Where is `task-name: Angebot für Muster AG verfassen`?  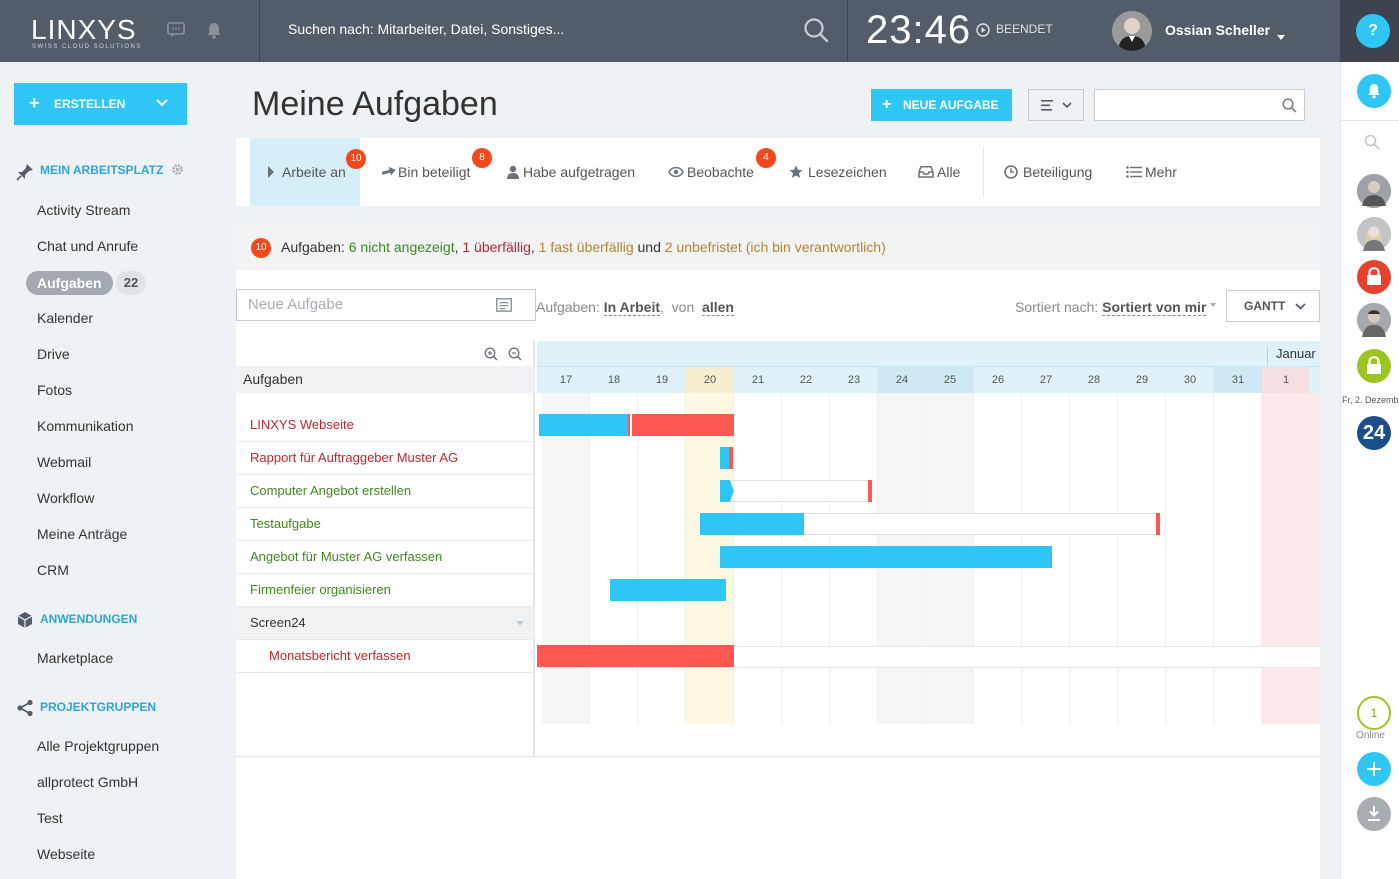 task-name: Angebot für Muster AG verfassen is located at coordinates (346, 556).